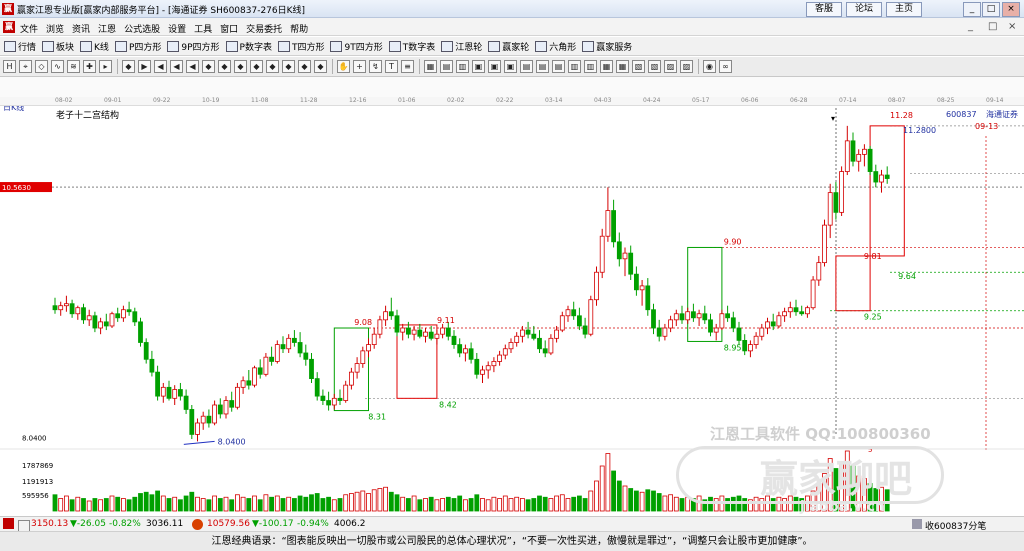 The height and width of the screenshot is (551, 1024). Describe the element at coordinates (107, 28) in the screenshot. I see `menu-item: 江恩` at that location.